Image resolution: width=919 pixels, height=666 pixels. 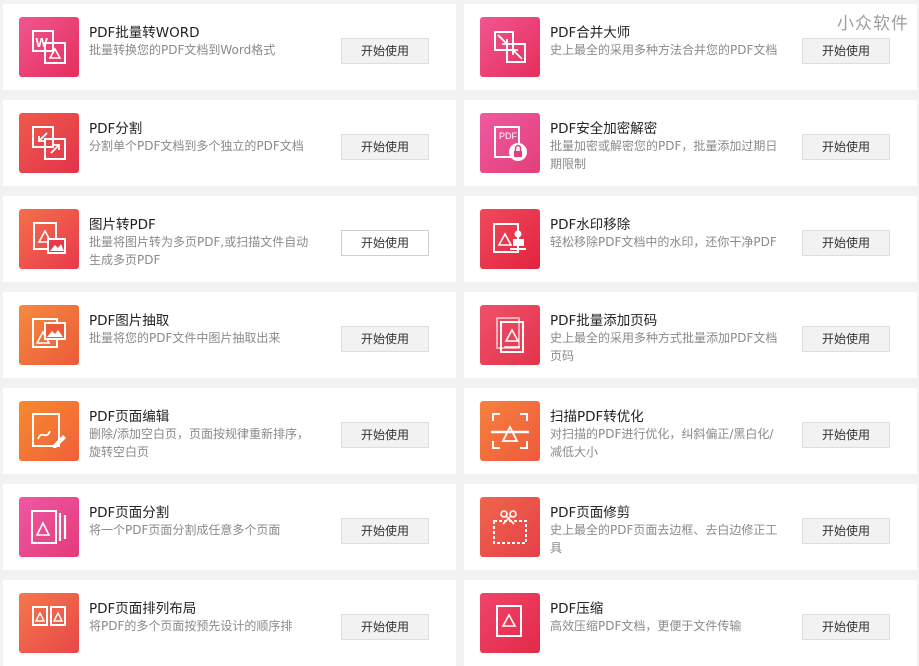 What do you see at coordinates (49, 239) in the screenshot?
I see `image-to-pdf-icon` at bounding box center [49, 239].